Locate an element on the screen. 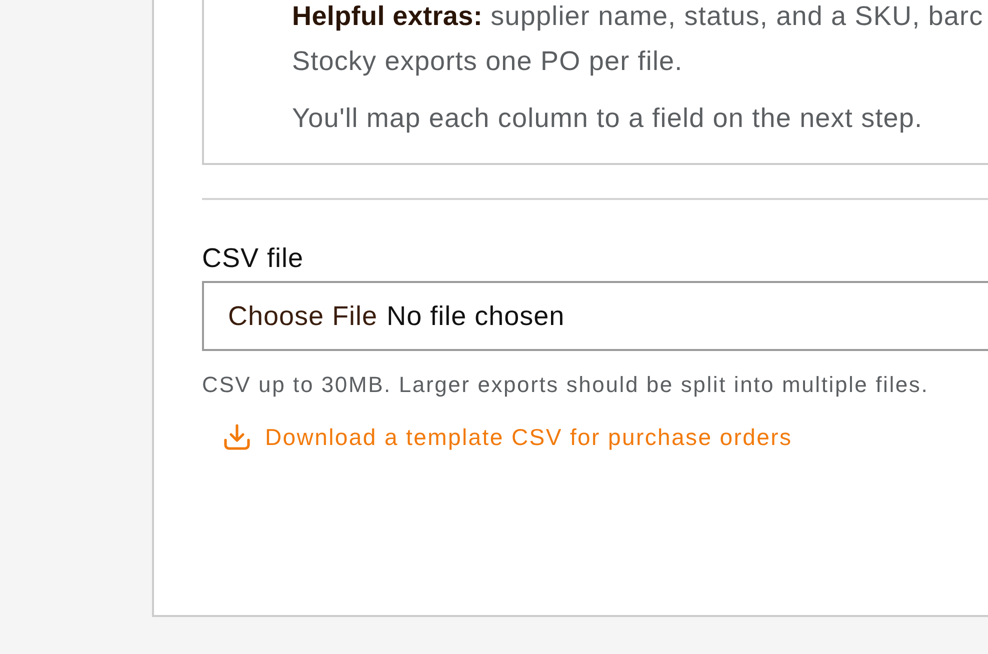  field-label: CSV file is located at coordinates (253, 258).